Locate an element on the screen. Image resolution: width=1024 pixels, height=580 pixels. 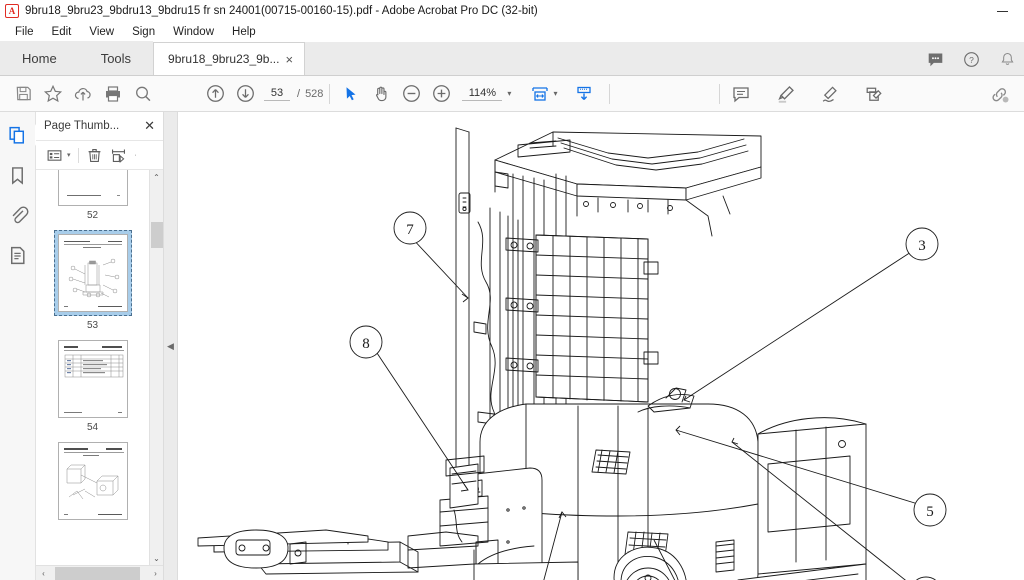
highlight-icon is located at coordinates (785, 94).